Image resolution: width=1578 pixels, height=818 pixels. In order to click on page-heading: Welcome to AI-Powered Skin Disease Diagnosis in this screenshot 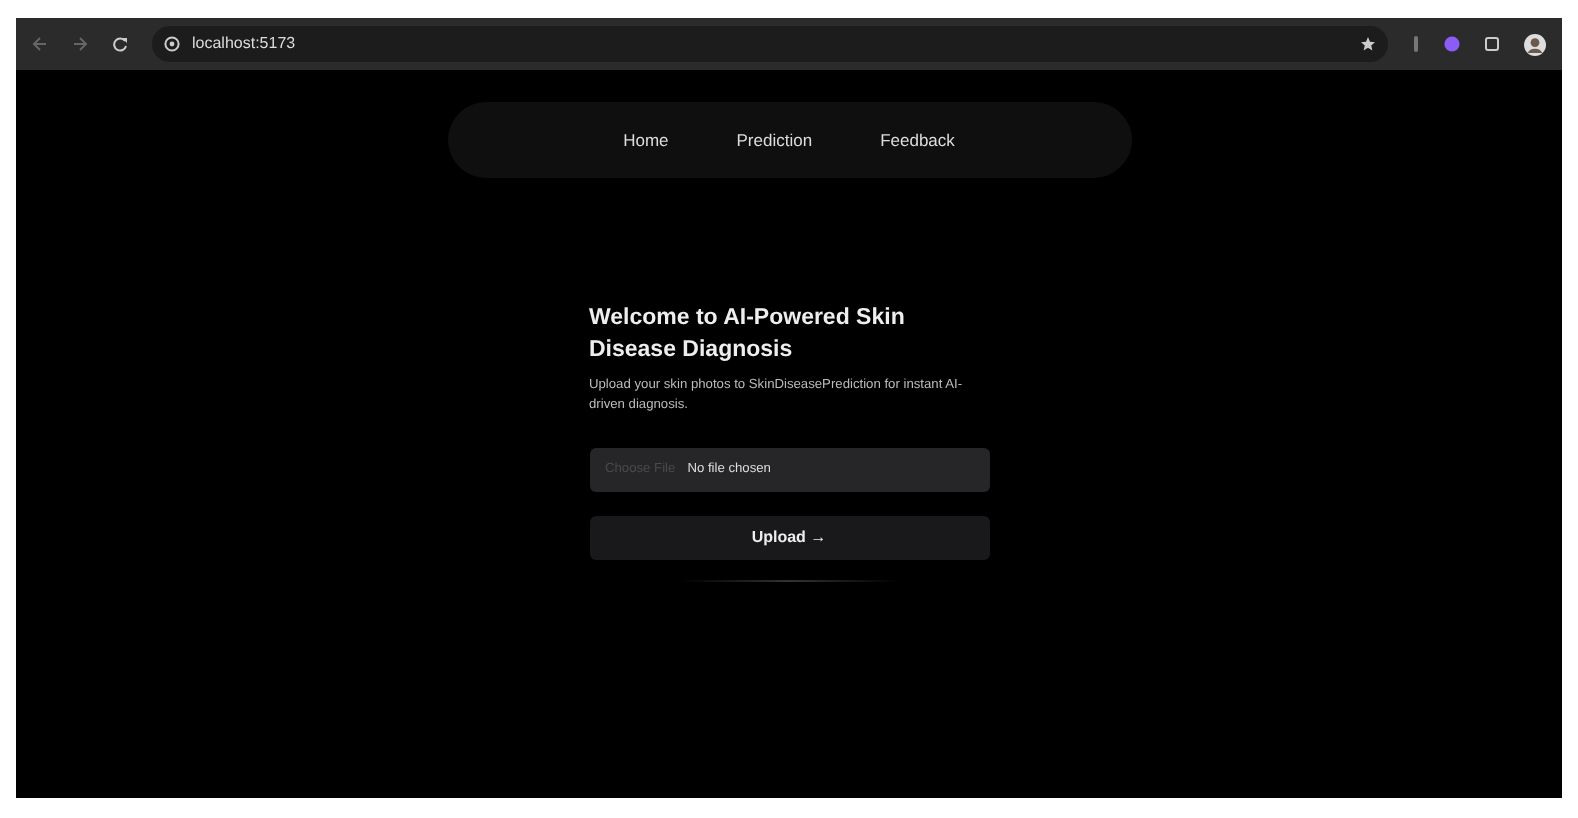, I will do `click(748, 335)`.